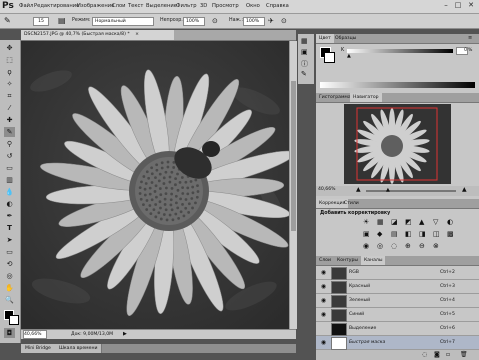  I want to click on adjustment-icon: ◆, so click(379, 234).